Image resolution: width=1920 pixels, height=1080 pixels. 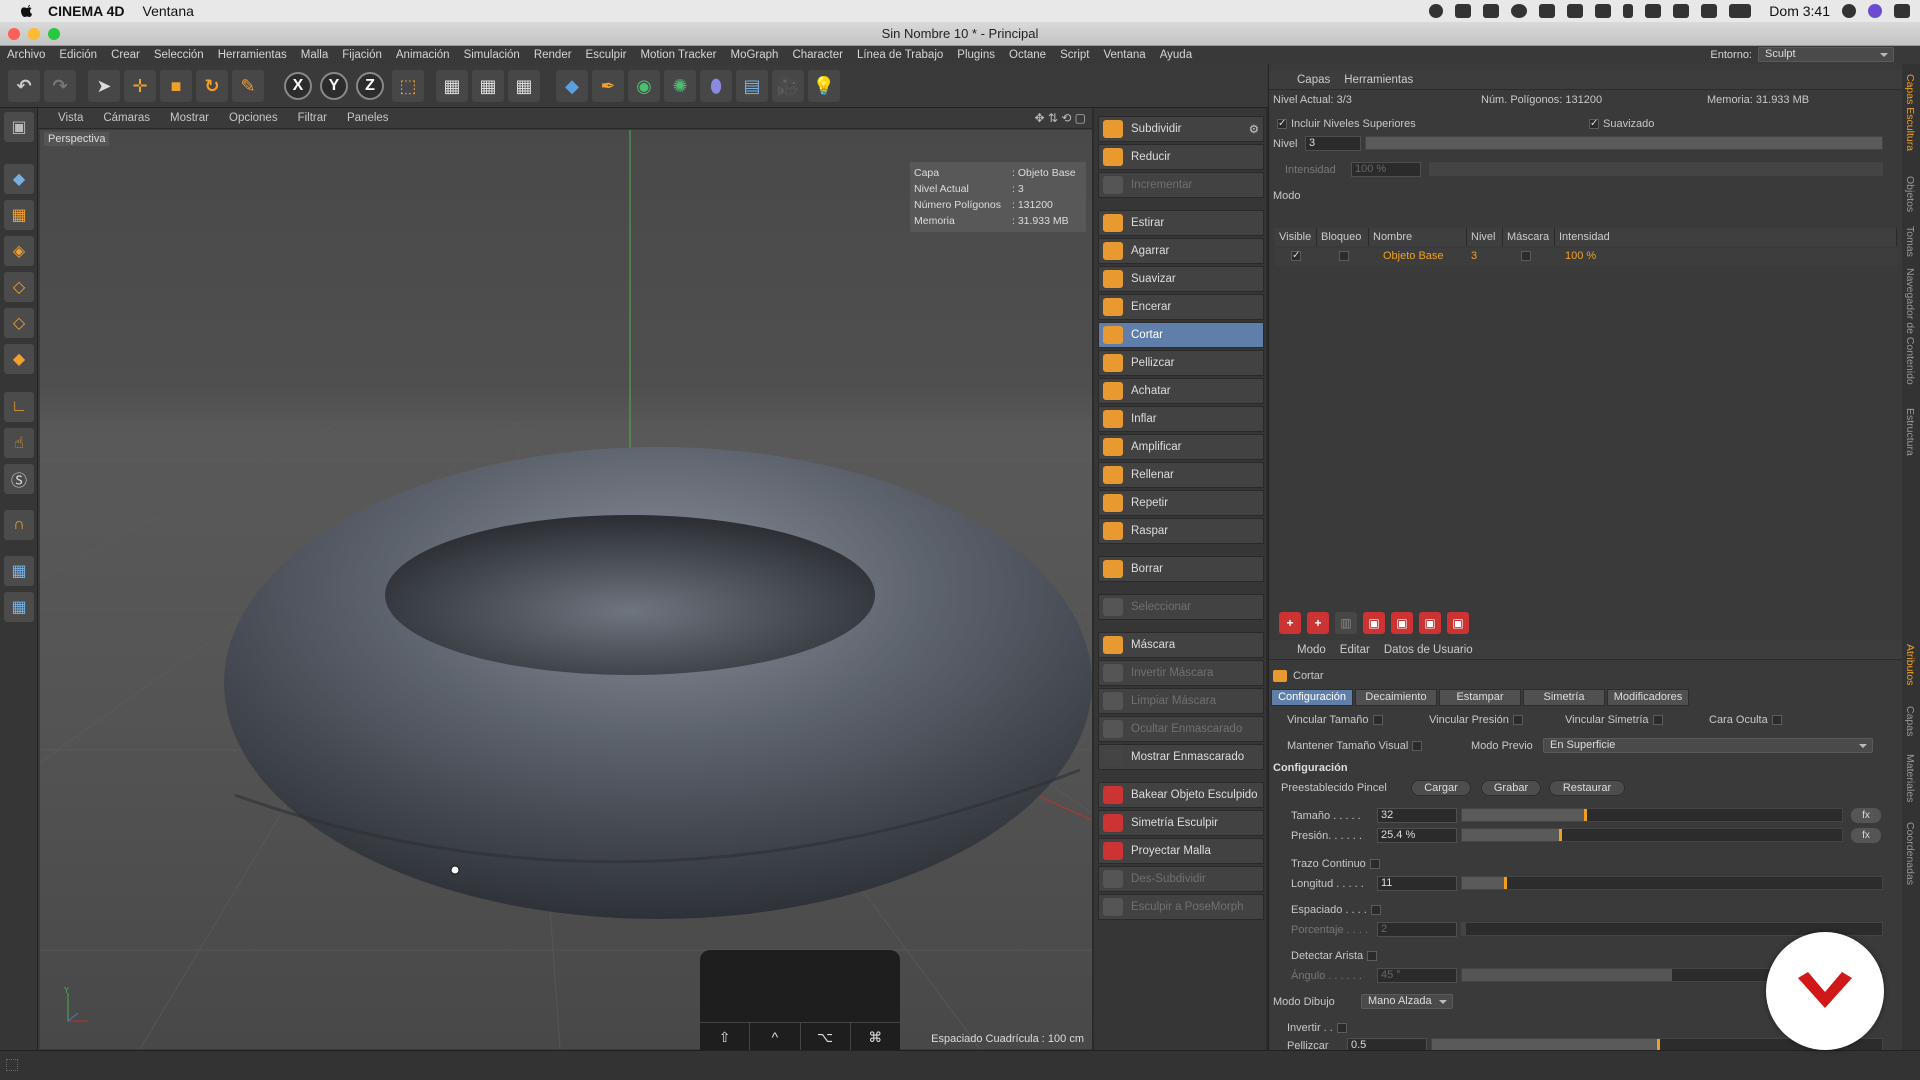 I want to click on sculpt-tool-proyectar-malla: Proyectar Malla, so click(x=1181, y=851).